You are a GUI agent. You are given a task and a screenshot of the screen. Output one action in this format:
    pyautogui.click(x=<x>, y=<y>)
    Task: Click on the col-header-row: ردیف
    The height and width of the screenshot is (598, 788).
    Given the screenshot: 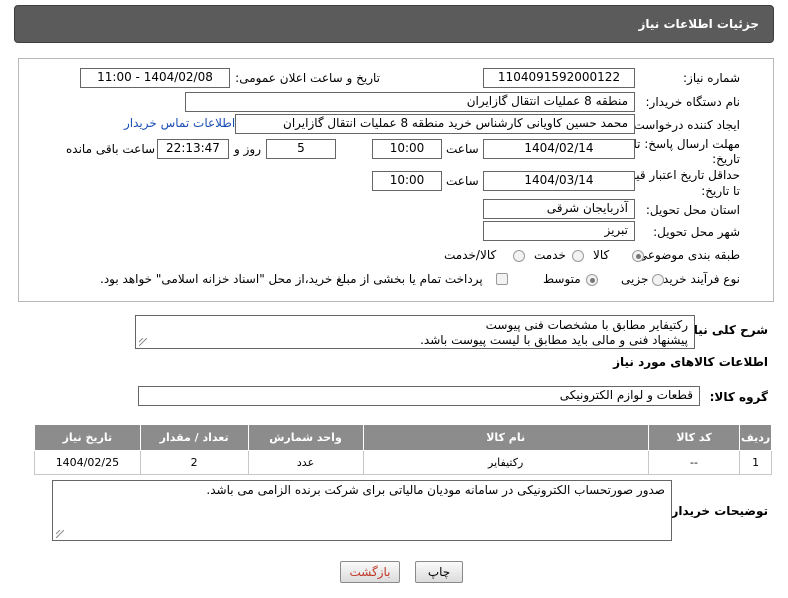 What is the action you would take?
    pyautogui.click(x=755, y=437)
    